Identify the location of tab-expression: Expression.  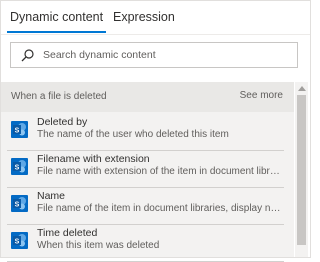
(144, 17).